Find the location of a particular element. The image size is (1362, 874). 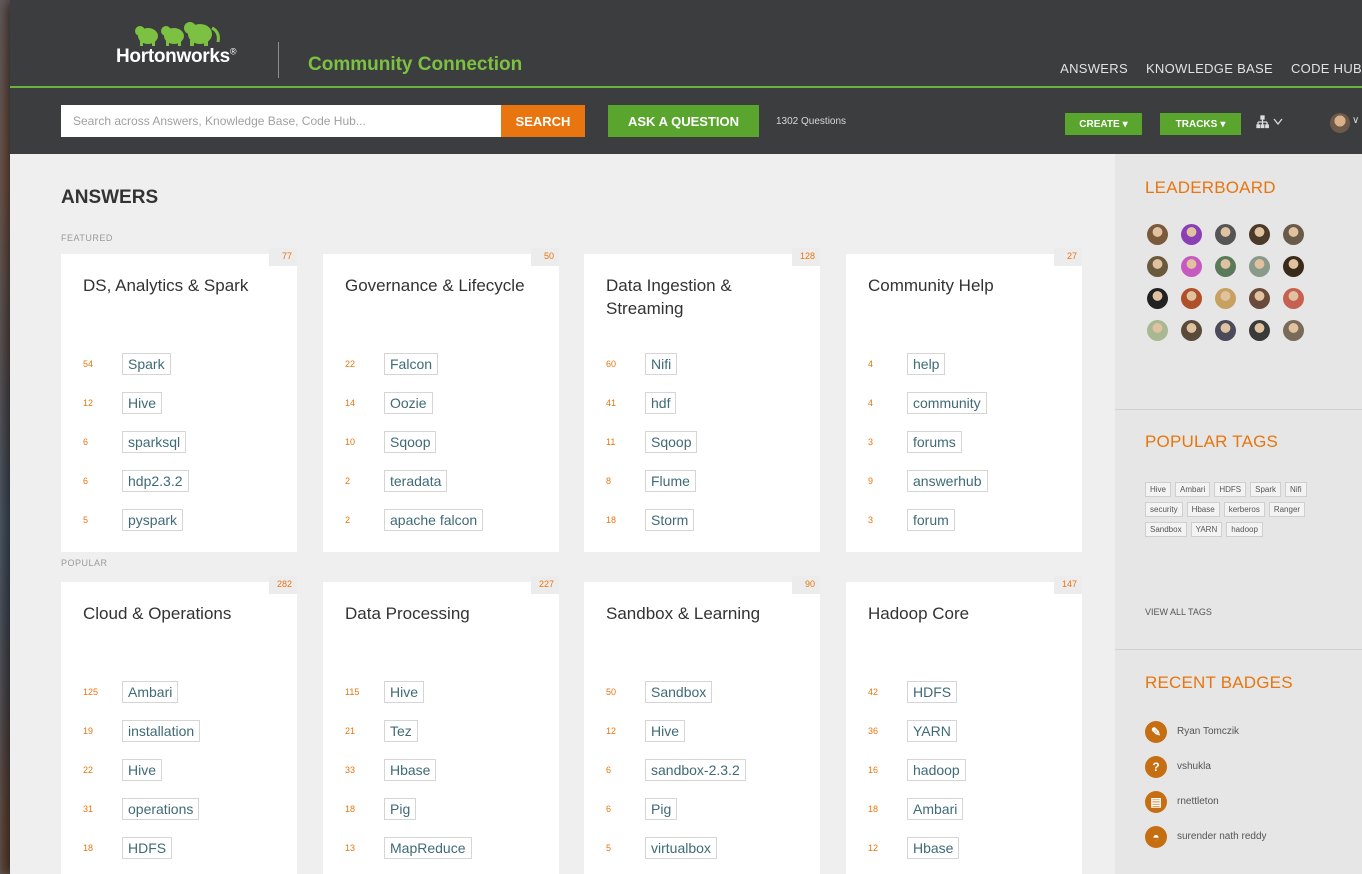

category-title: Data Ingestion & Streaming is located at coordinates (696, 297).